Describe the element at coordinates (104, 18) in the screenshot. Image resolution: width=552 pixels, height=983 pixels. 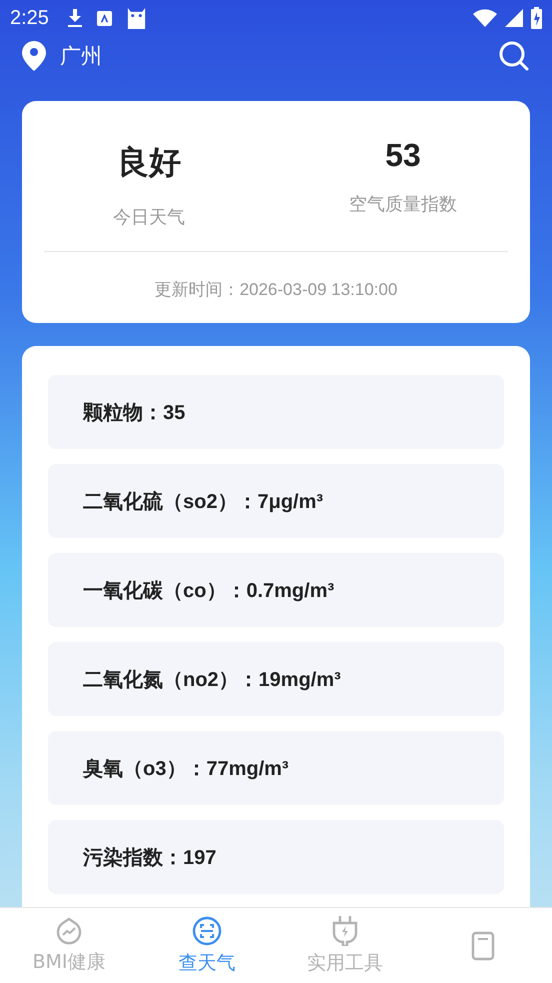
I see `app-icon` at that location.